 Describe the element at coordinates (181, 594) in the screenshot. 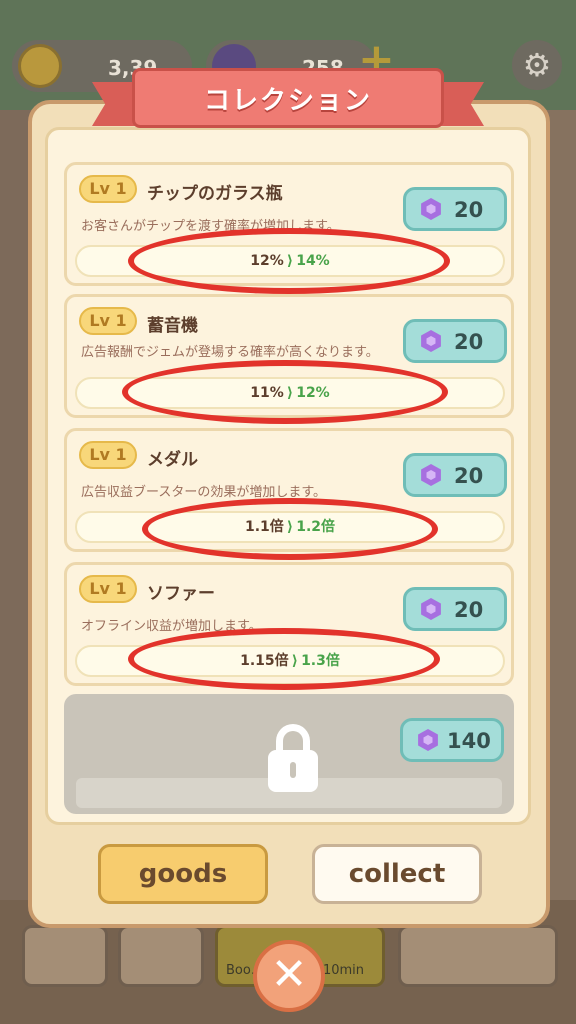

I see `item-name: ソファー` at that location.